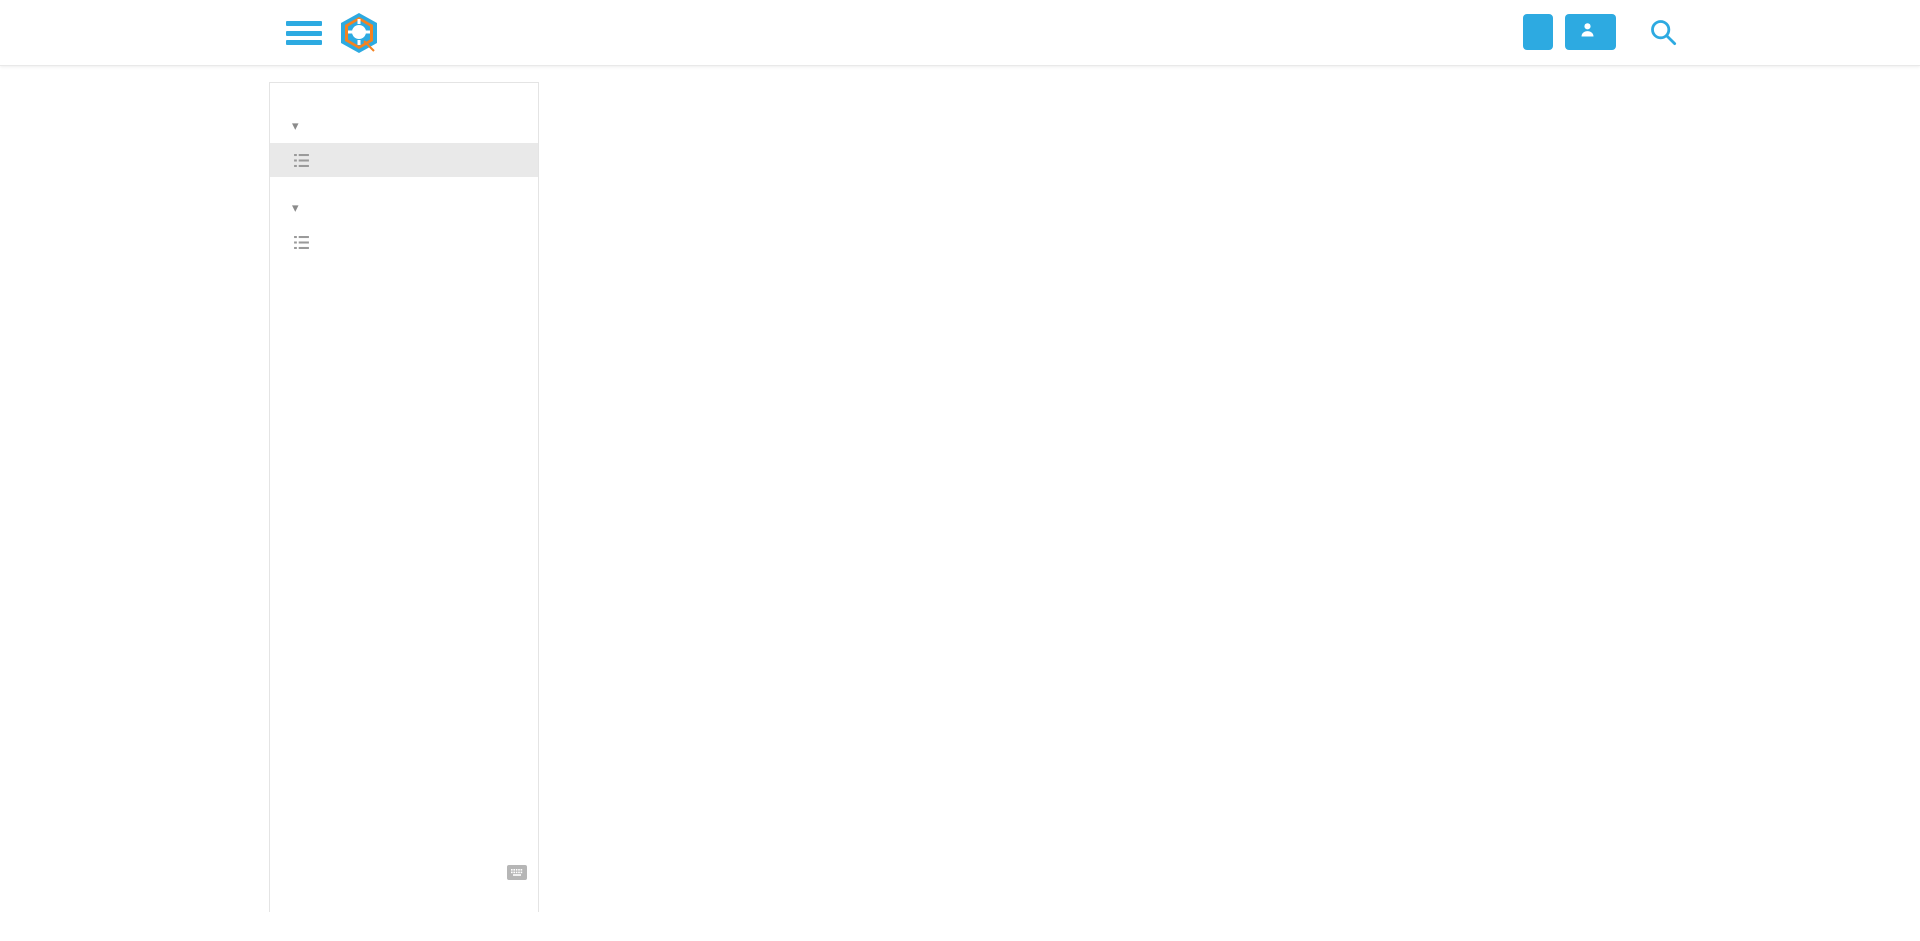 This screenshot has width=1920, height=941. I want to click on login-button, so click(1590, 32).